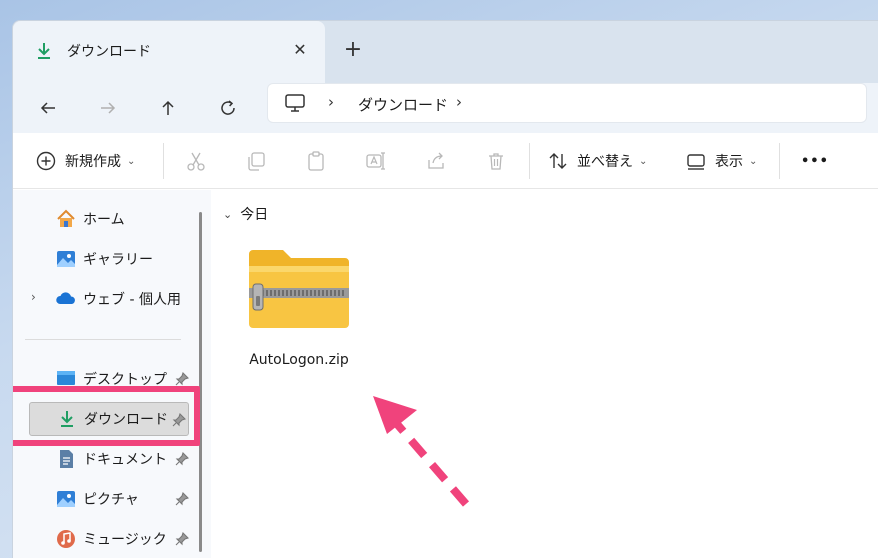 The height and width of the screenshot is (558, 878). What do you see at coordinates (403, 104) in the screenshot?
I see `breadcrumb-downloads: ダウンロード` at bounding box center [403, 104].